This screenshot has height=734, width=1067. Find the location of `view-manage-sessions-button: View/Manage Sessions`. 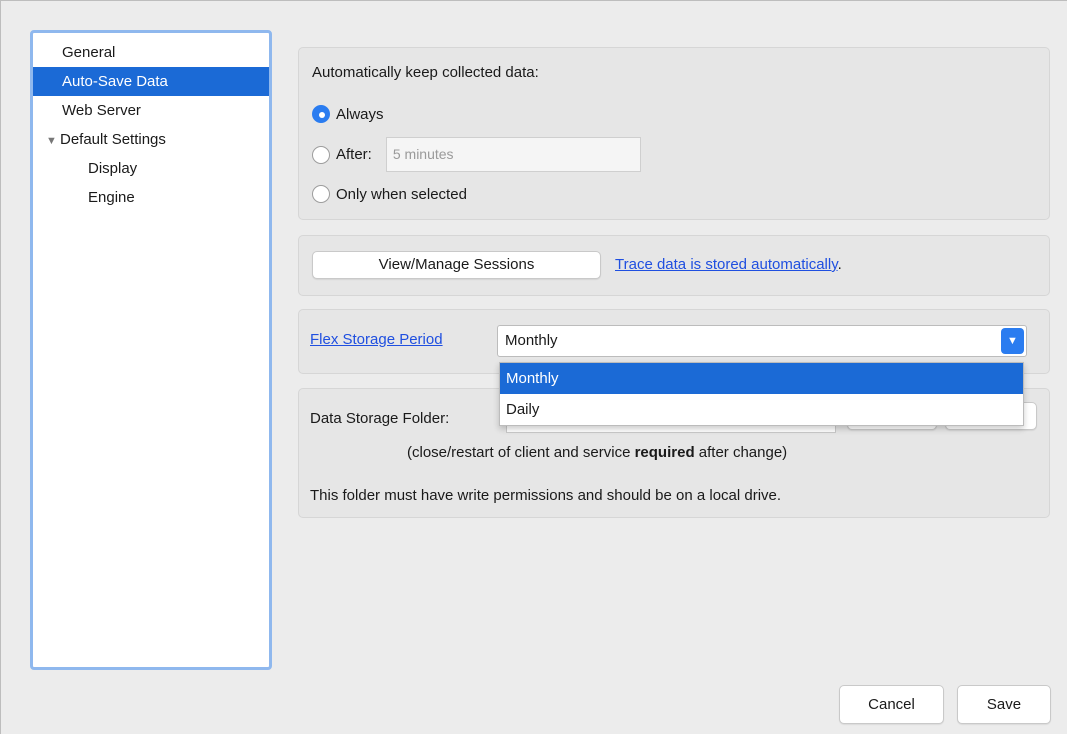

view-manage-sessions-button: View/Manage Sessions is located at coordinates (456, 265).